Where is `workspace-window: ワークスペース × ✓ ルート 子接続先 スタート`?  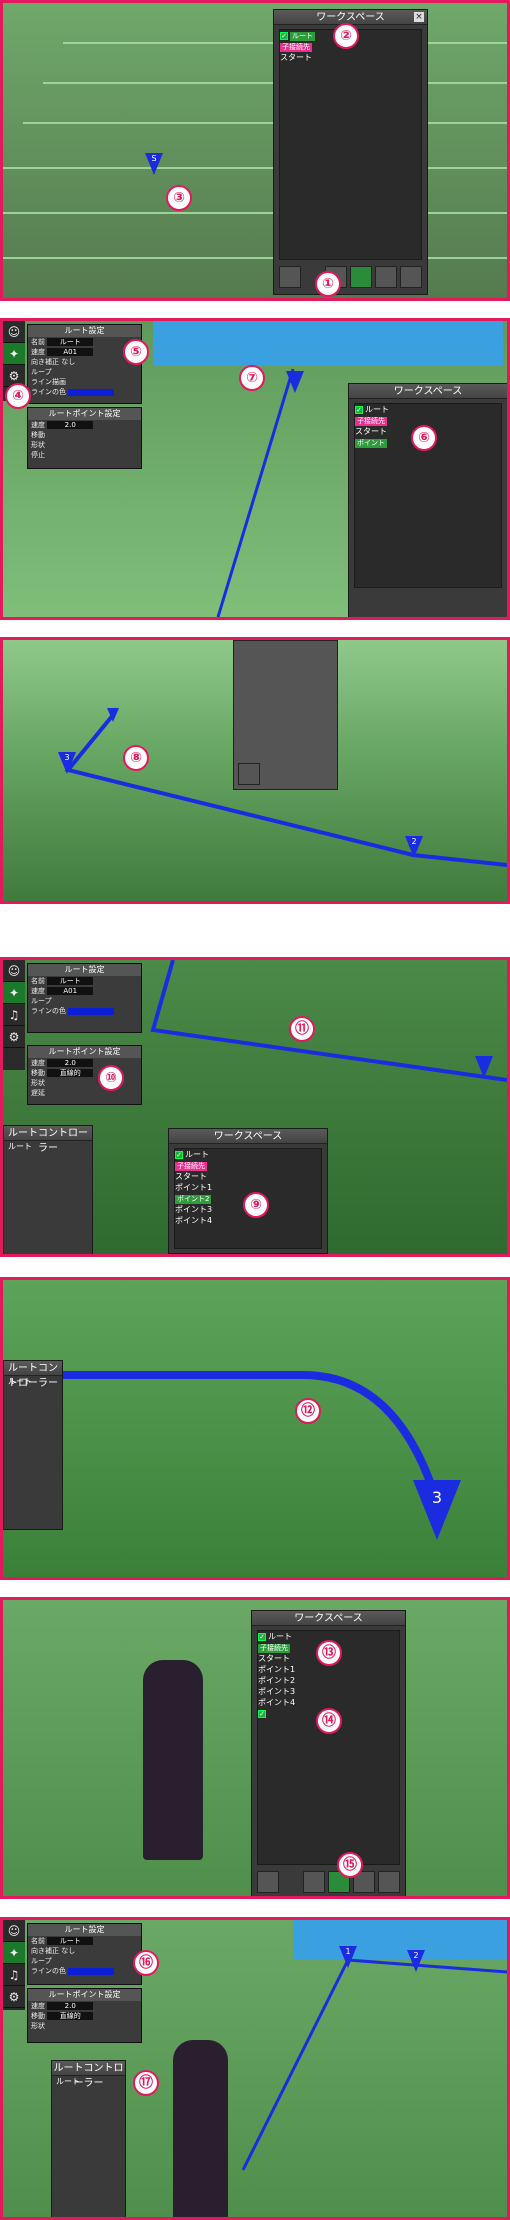
workspace-window: ワークスペース × ✓ ルート 子接続先 スタート is located at coordinates (350, 152).